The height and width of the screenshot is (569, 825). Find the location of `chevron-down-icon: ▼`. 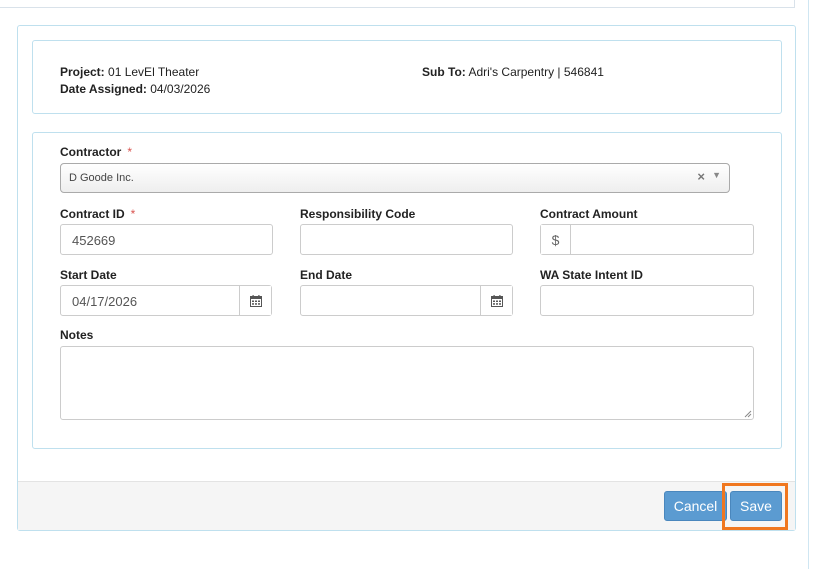

chevron-down-icon: ▼ is located at coordinates (716, 175).